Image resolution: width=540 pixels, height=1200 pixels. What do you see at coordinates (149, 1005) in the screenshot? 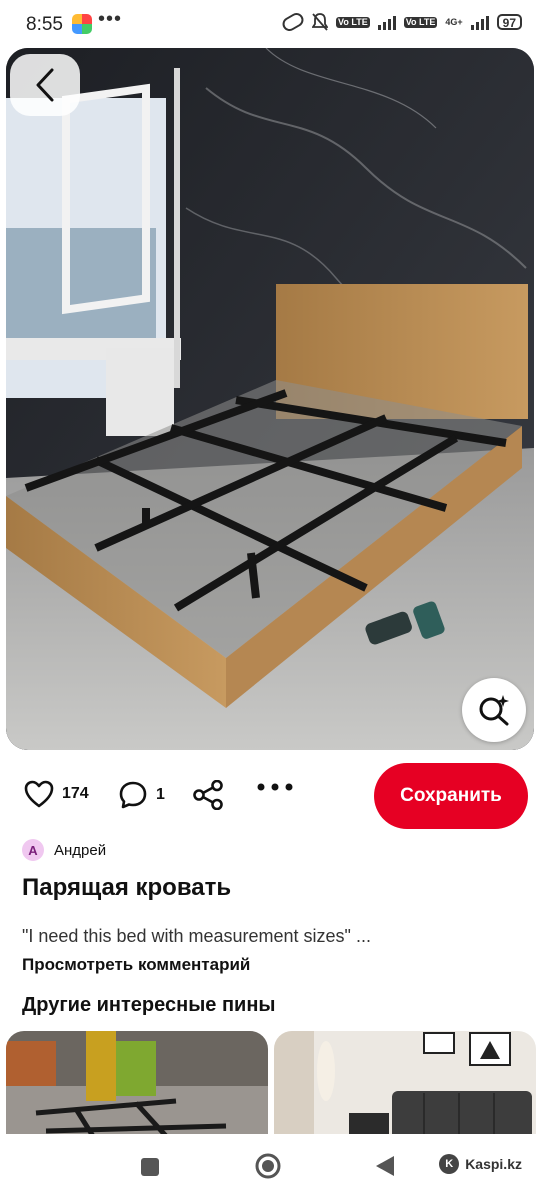
I see `more-pins-title: Другие интересные пины` at bounding box center [149, 1005].